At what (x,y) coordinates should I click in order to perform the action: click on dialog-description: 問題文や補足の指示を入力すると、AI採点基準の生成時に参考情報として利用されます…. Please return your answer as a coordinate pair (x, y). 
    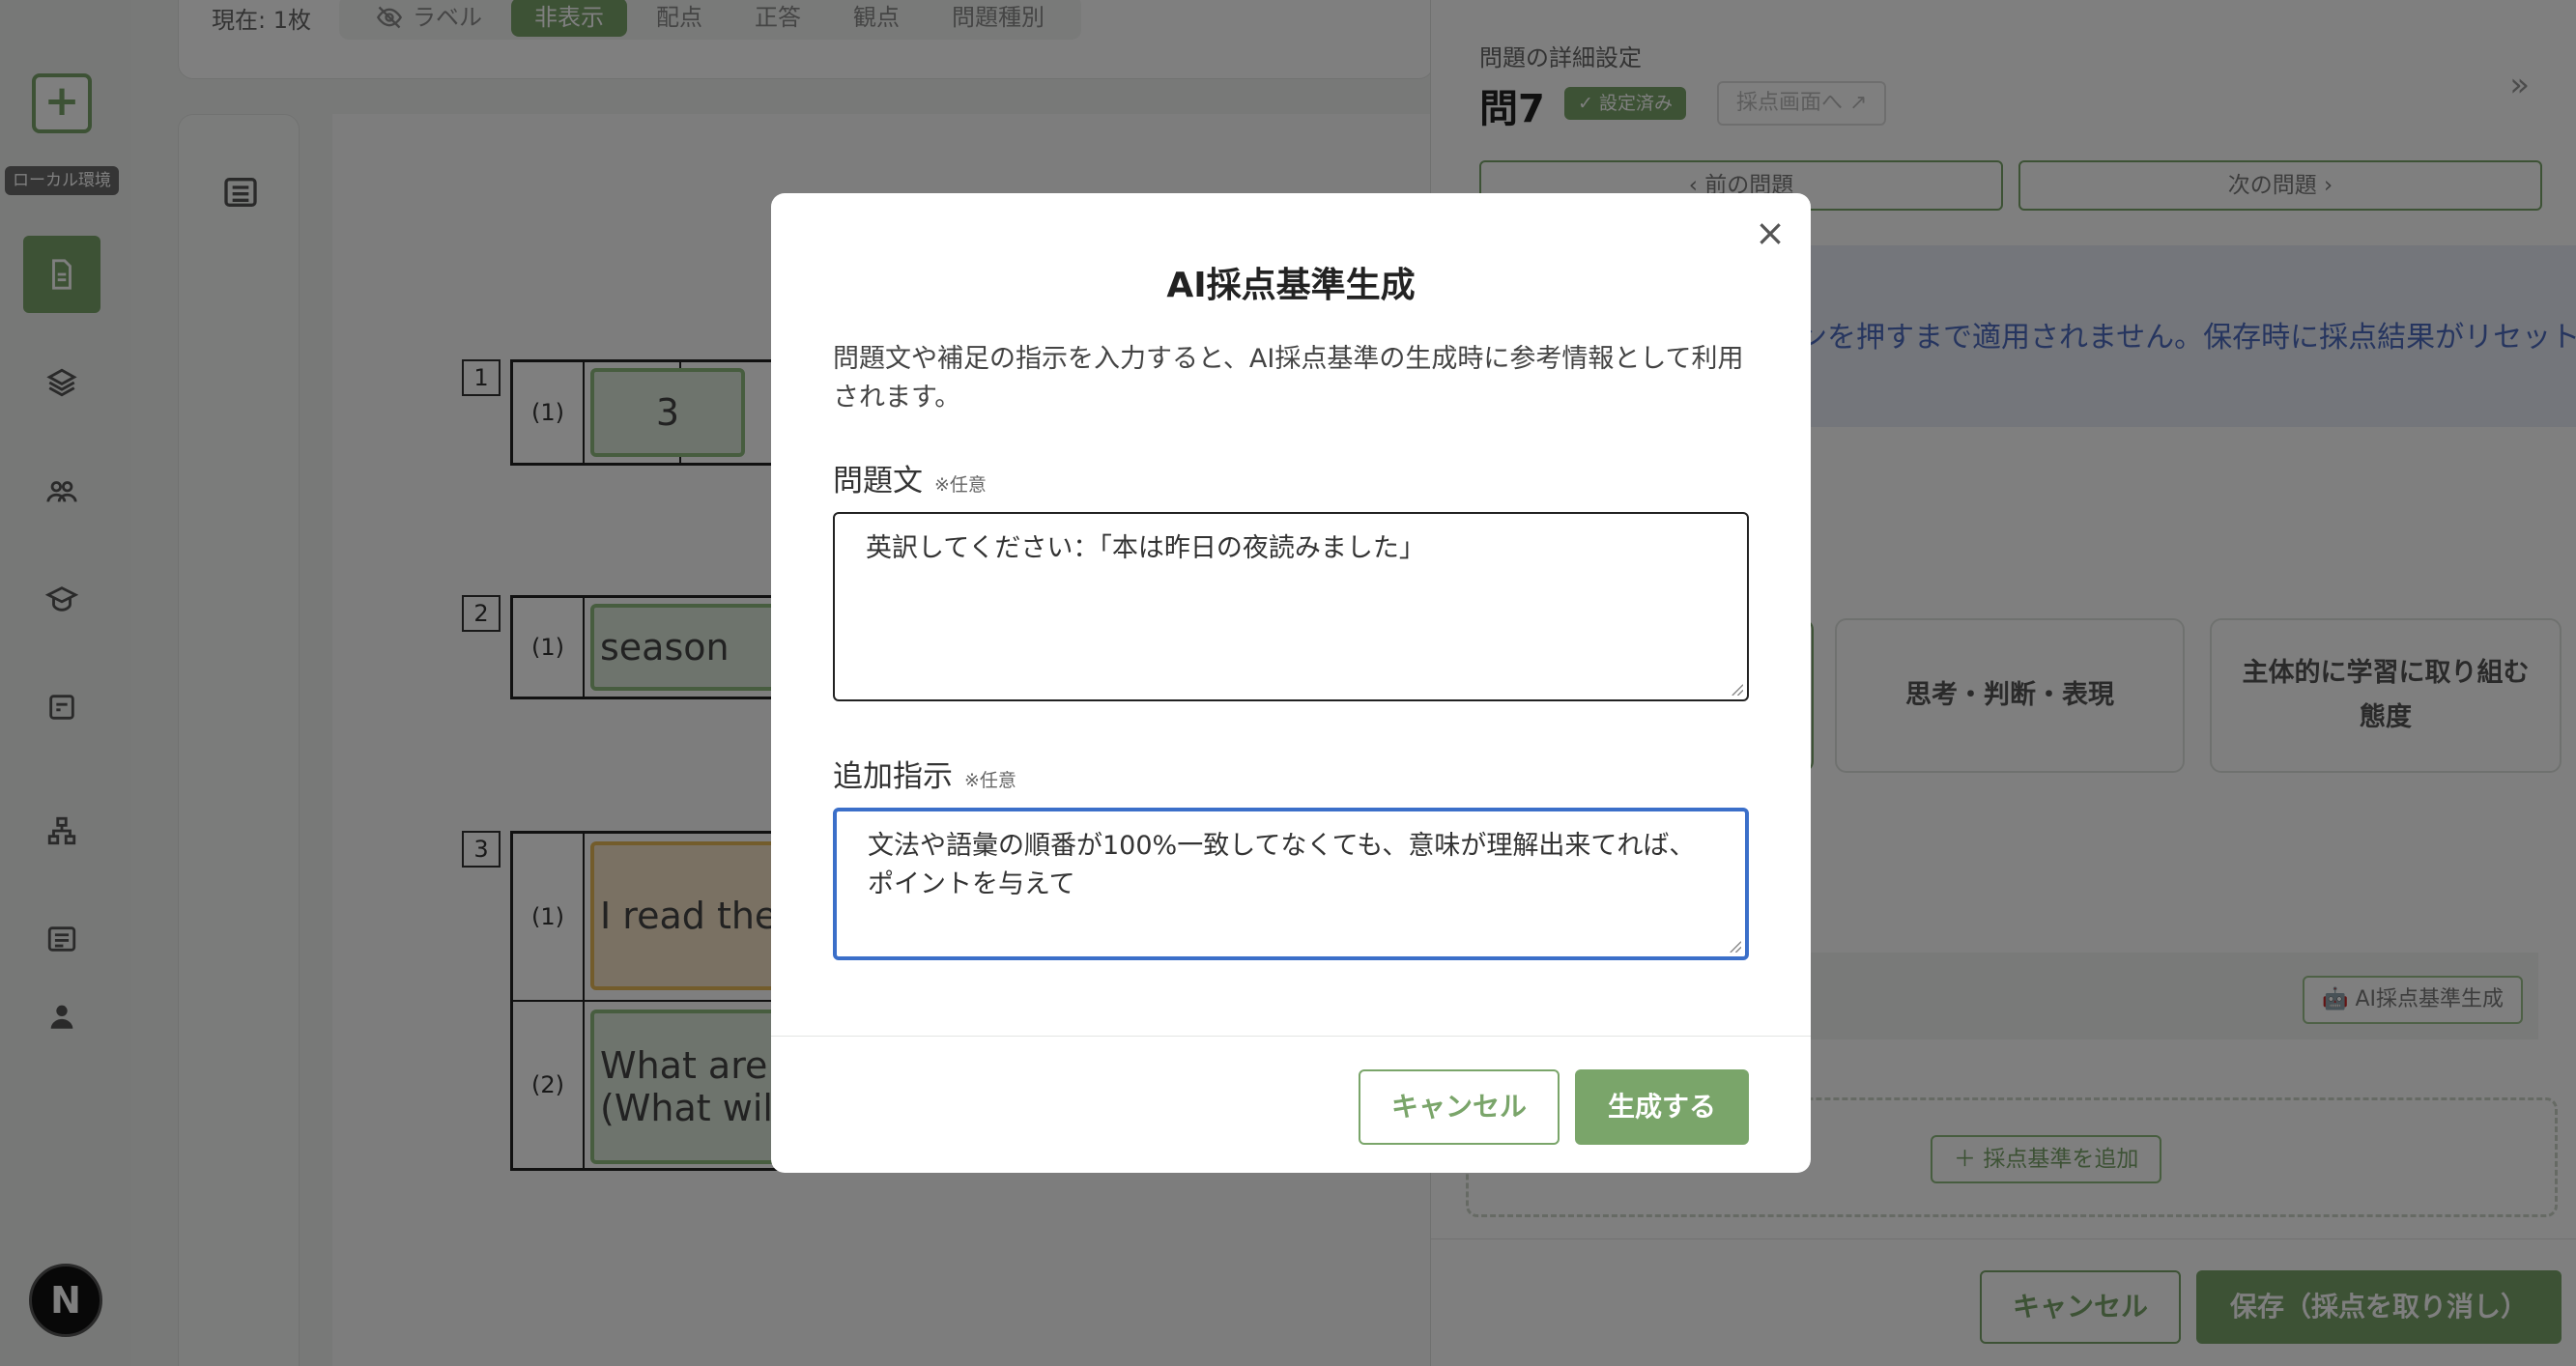
    Looking at the image, I should click on (1289, 378).